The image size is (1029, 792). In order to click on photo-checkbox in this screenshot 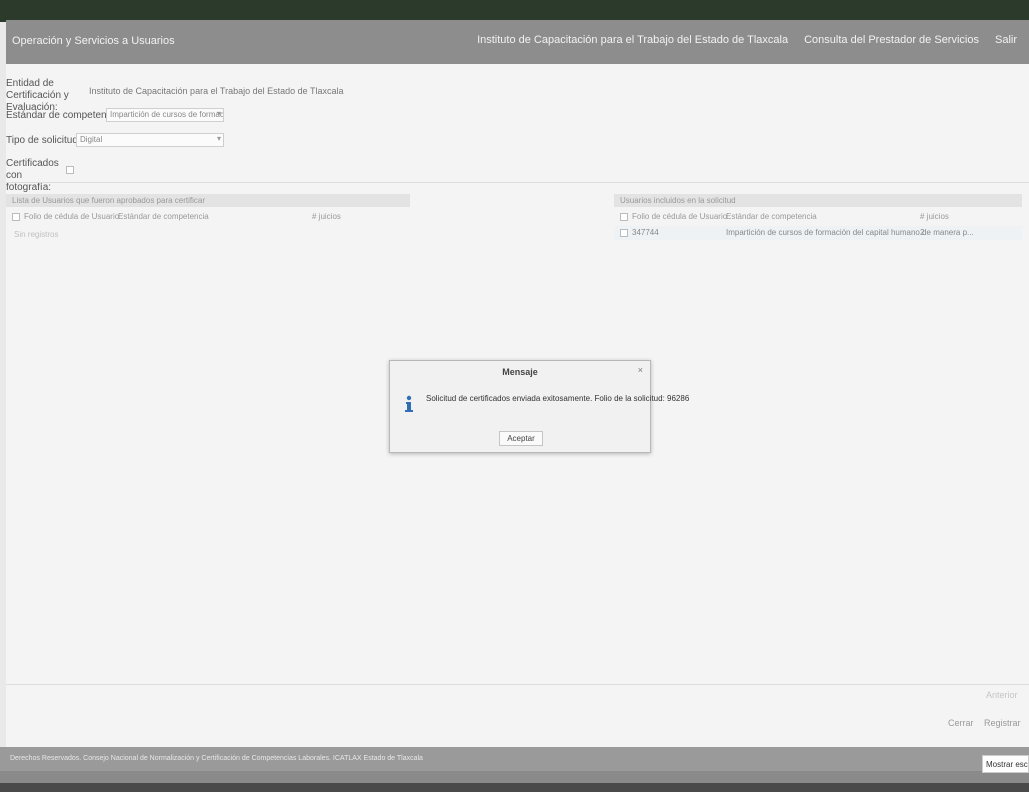, I will do `click(70, 170)`.